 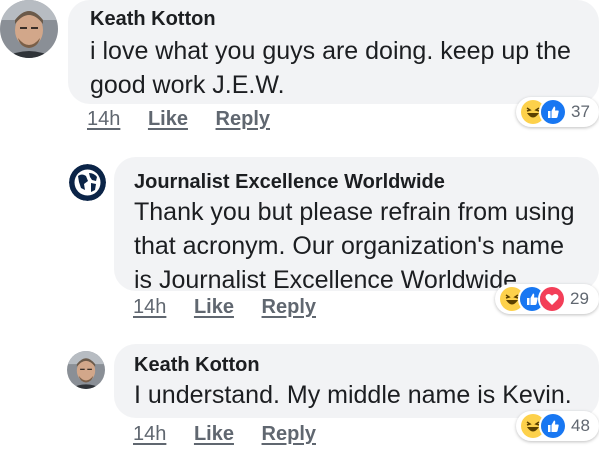 I want to click on avatar, so click(x=86, y=370).